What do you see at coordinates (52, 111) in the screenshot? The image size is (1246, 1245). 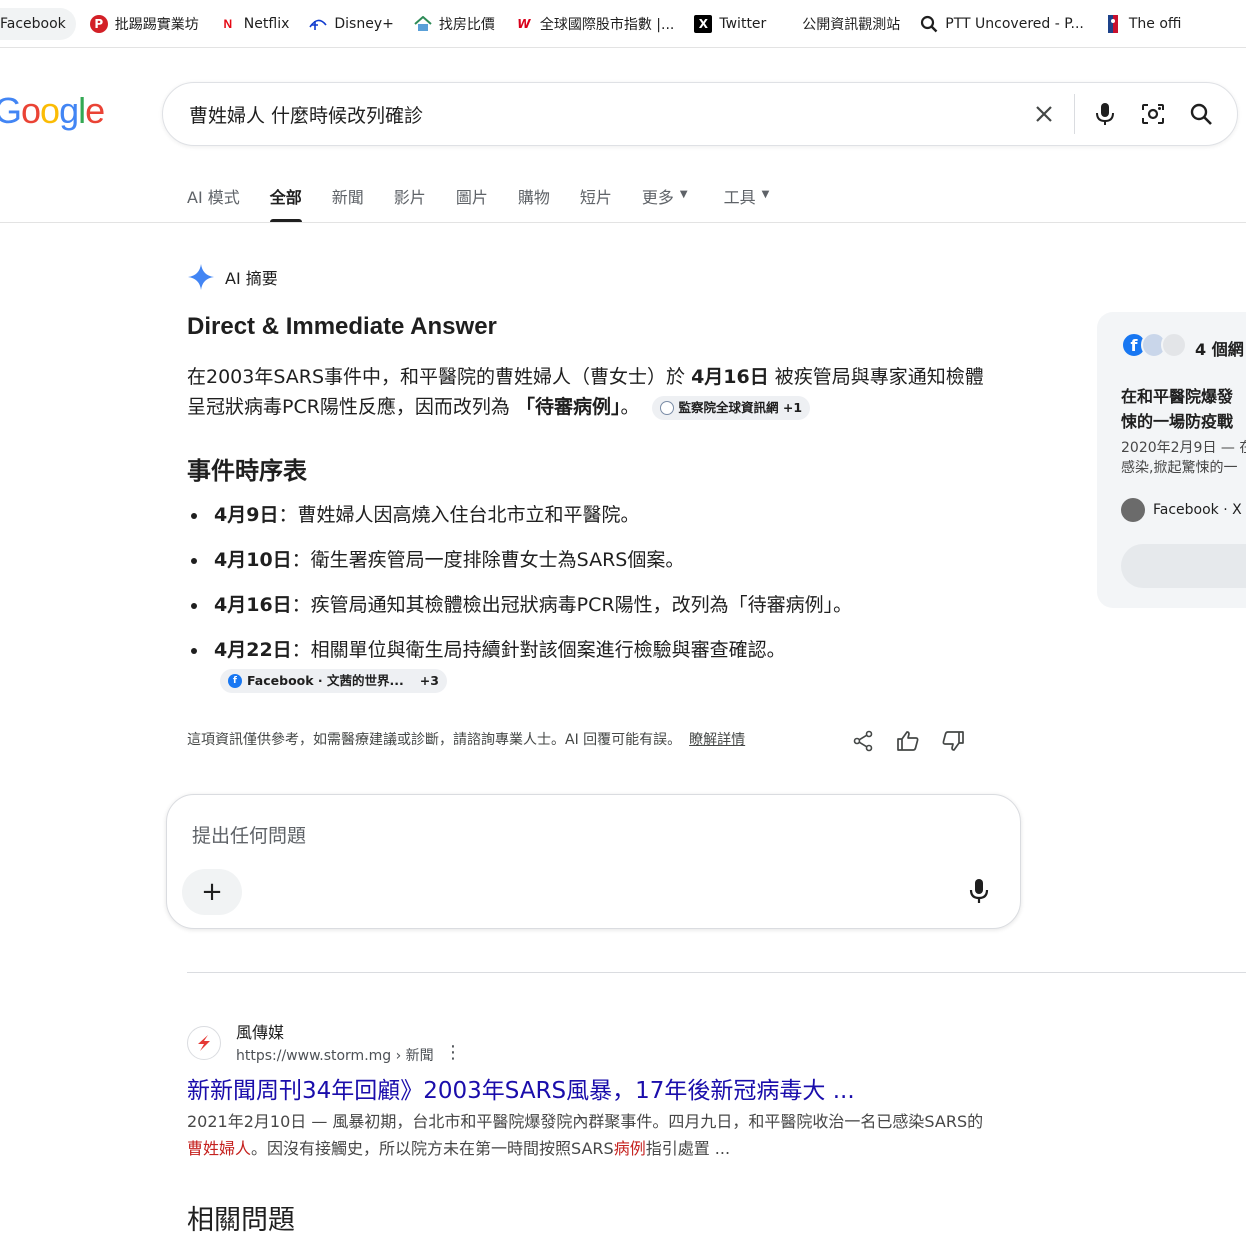 I see `google-logo: Google` at bounding box center [52, 111].